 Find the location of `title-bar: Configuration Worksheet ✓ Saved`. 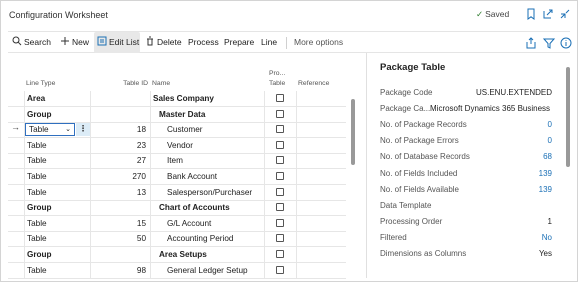

title-bar: Configuration Worksheet ✓ Saved is located at coordinates (289, 15).